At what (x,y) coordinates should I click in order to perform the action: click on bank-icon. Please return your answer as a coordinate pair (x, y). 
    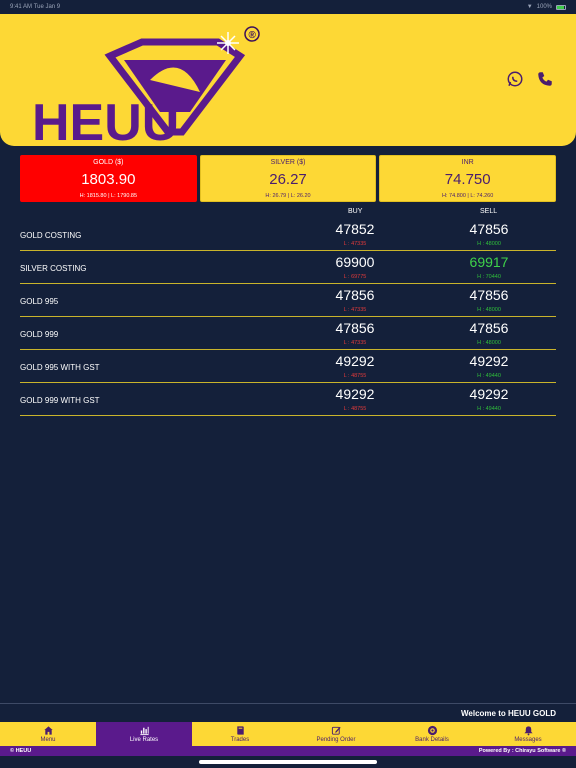
    Looking at the image, I should click on (432, 730).